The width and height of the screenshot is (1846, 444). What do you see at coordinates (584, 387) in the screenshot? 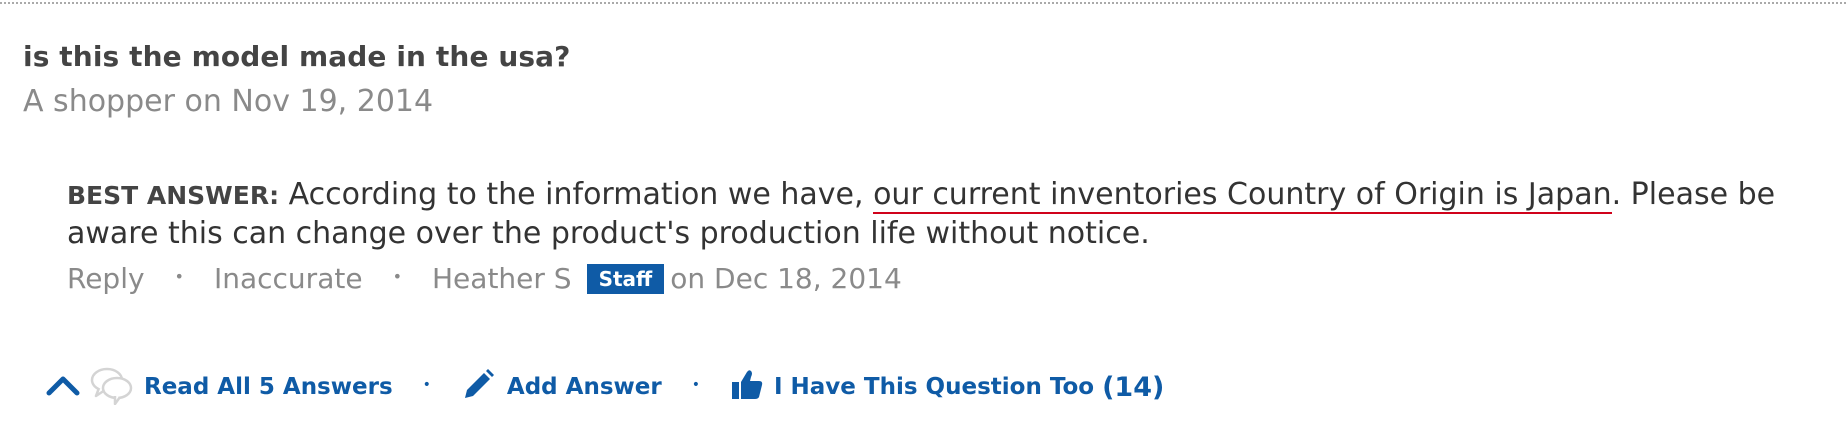
I see `add-answer-label: Add Answer` at bounding box center [584, 387].